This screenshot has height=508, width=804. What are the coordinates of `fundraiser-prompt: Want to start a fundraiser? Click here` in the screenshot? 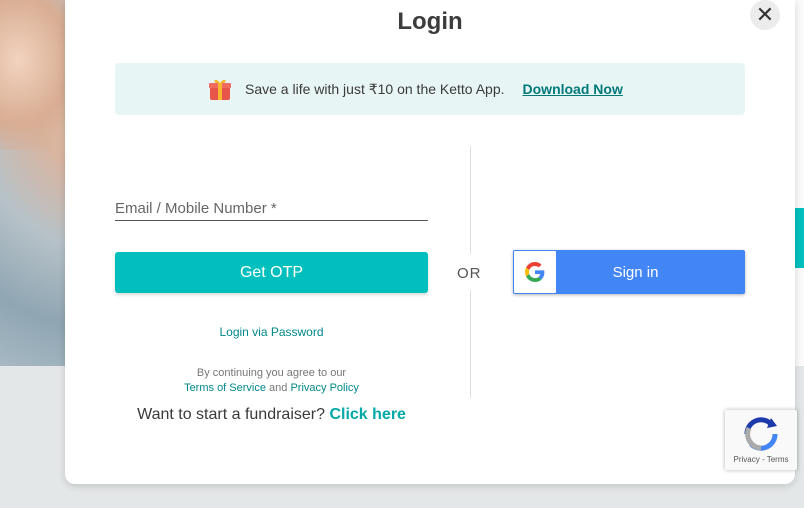 It's located at (271, 415).